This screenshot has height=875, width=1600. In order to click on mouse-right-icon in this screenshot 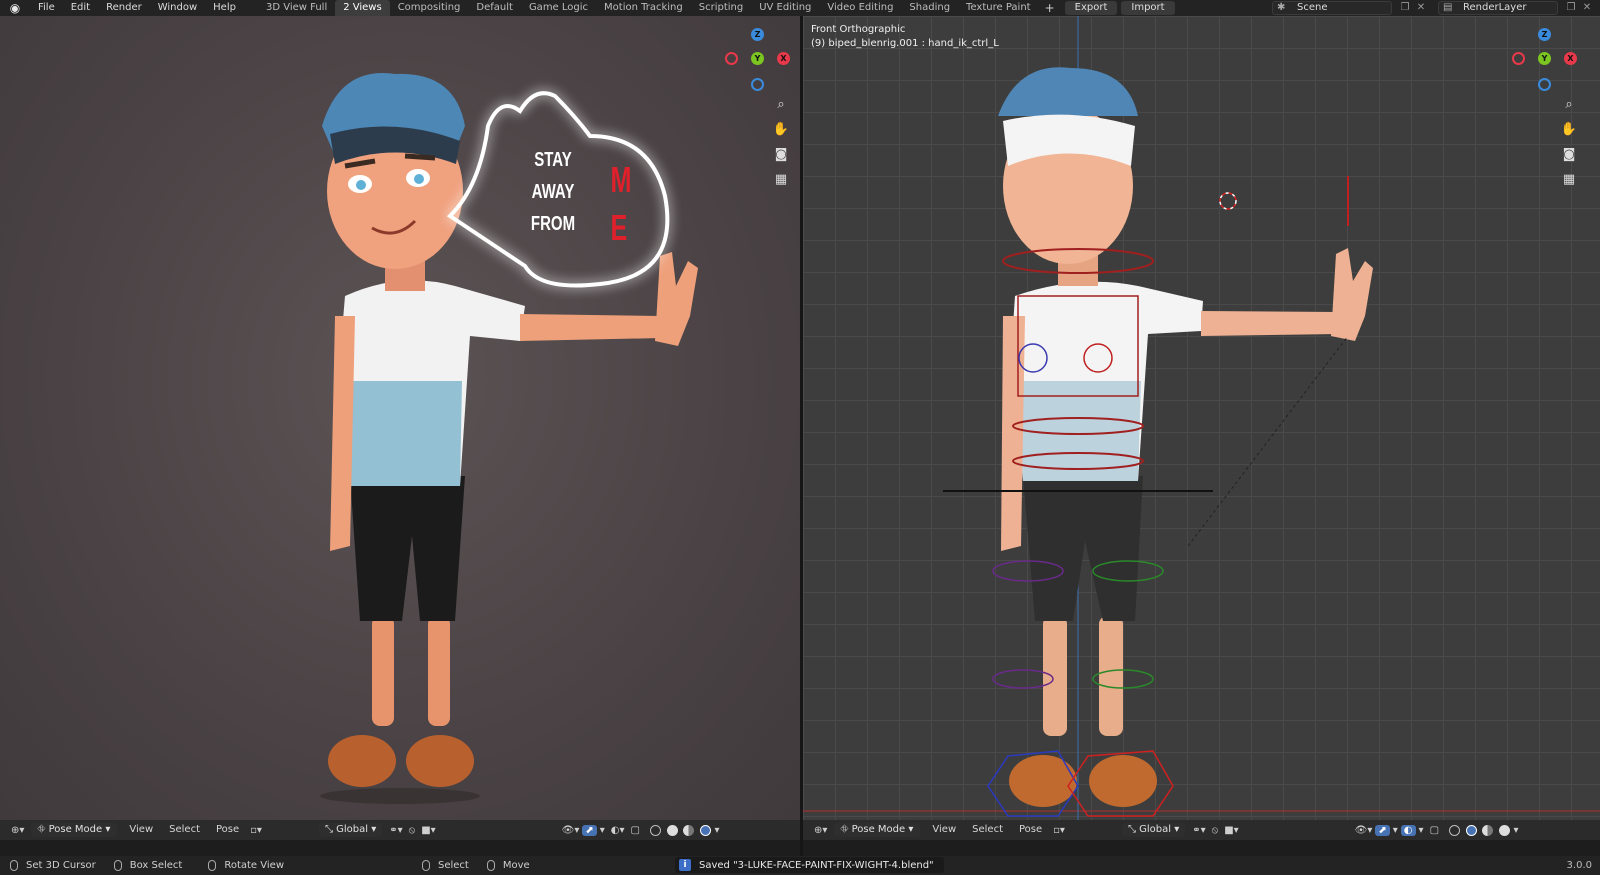, I will do `click(426, 865)`.